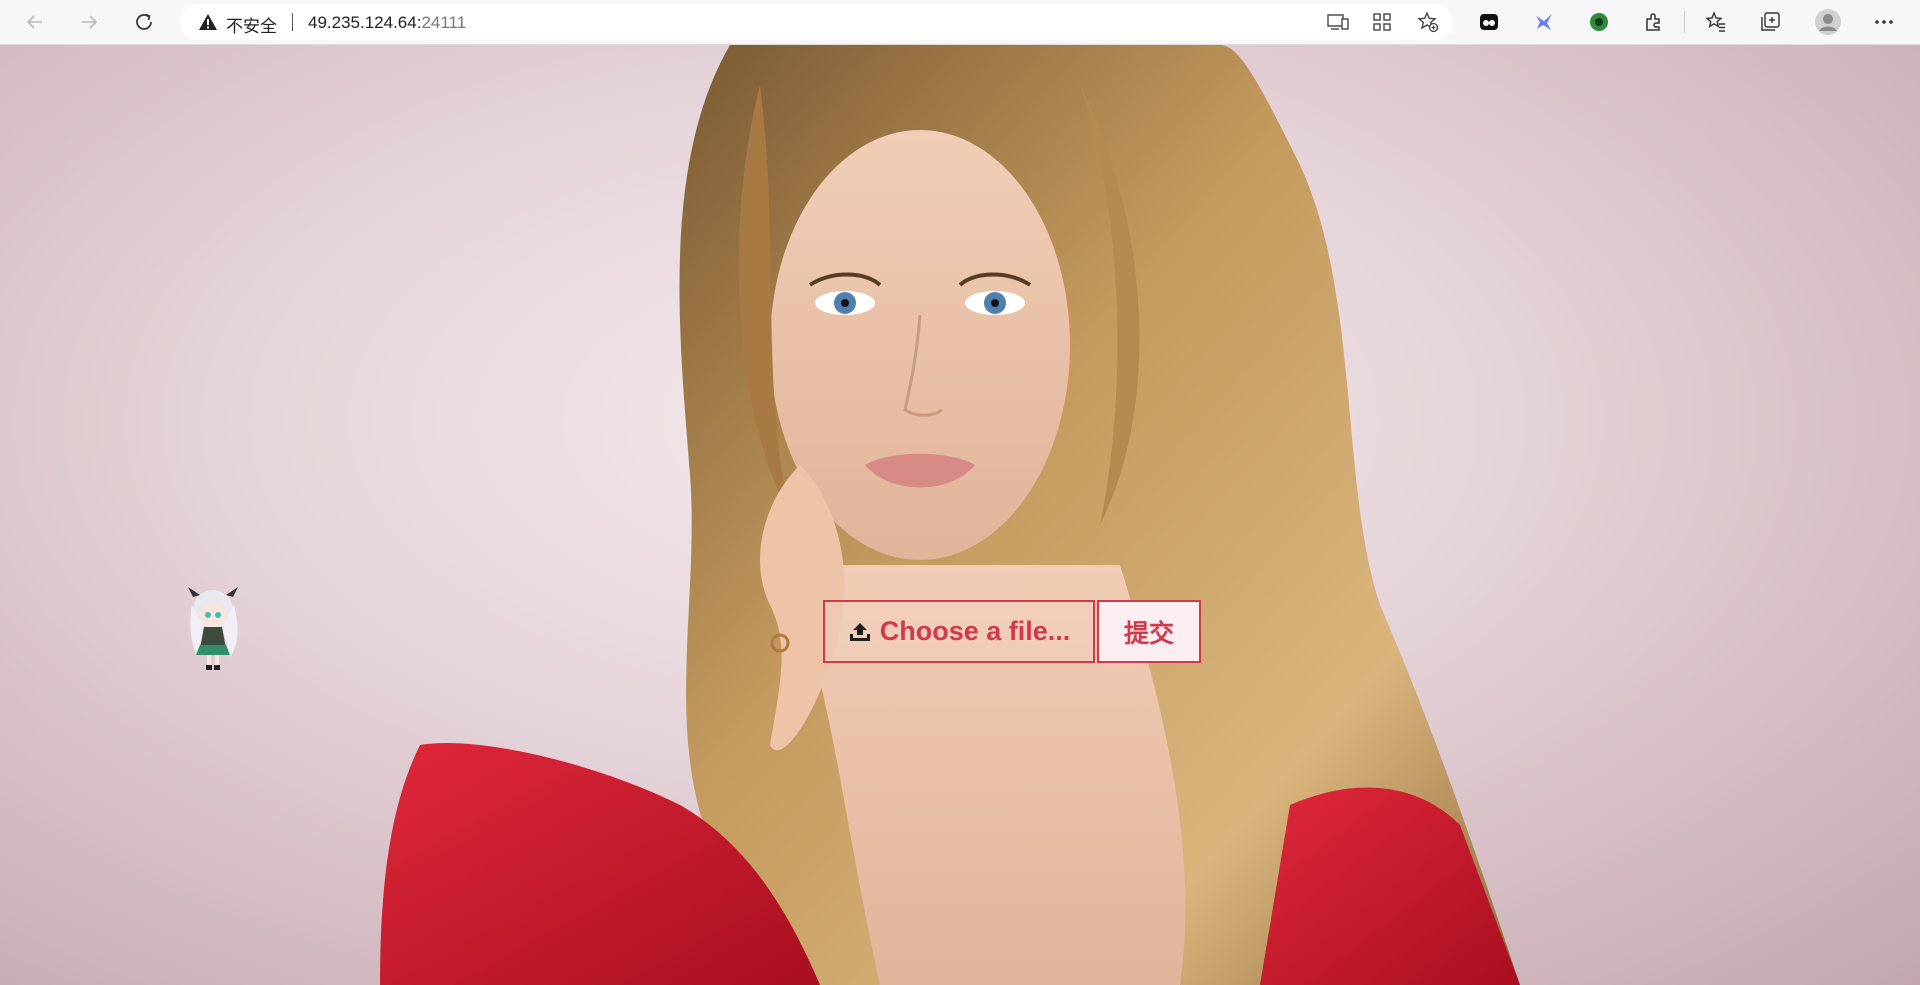  I want to click on back-icon, so click(34, 22).